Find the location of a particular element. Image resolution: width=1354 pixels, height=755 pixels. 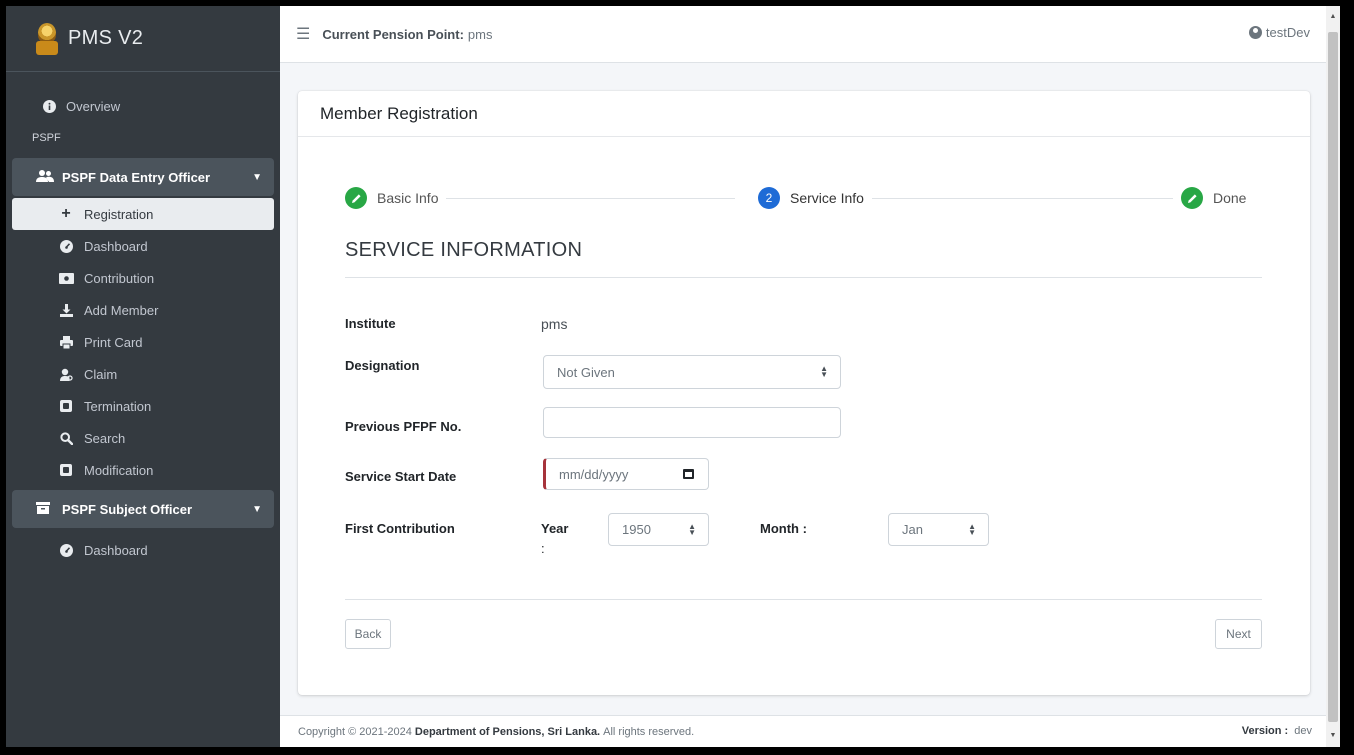

sidebar-item-add-member: Add Member is located at coordinates (143, 310).